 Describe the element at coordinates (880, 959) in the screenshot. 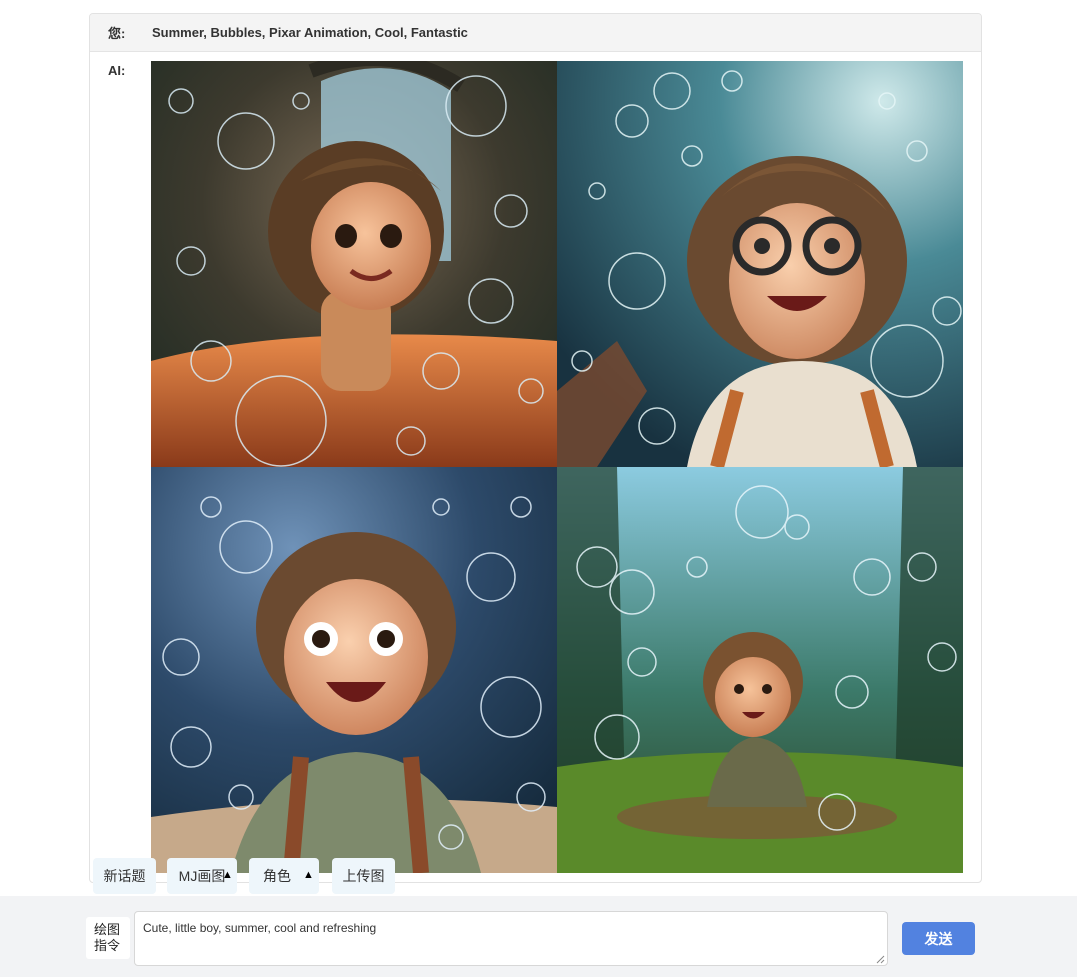

I see `resize-grip-icon` at that location.